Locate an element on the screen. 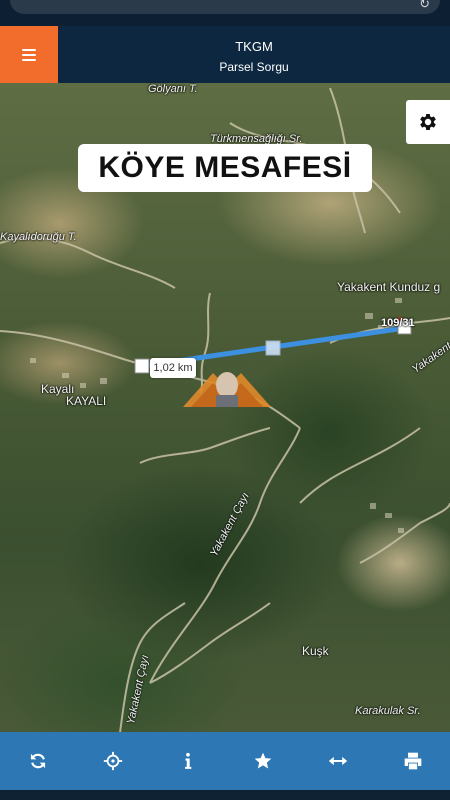  info-icon is located at coordinates (187, 760).